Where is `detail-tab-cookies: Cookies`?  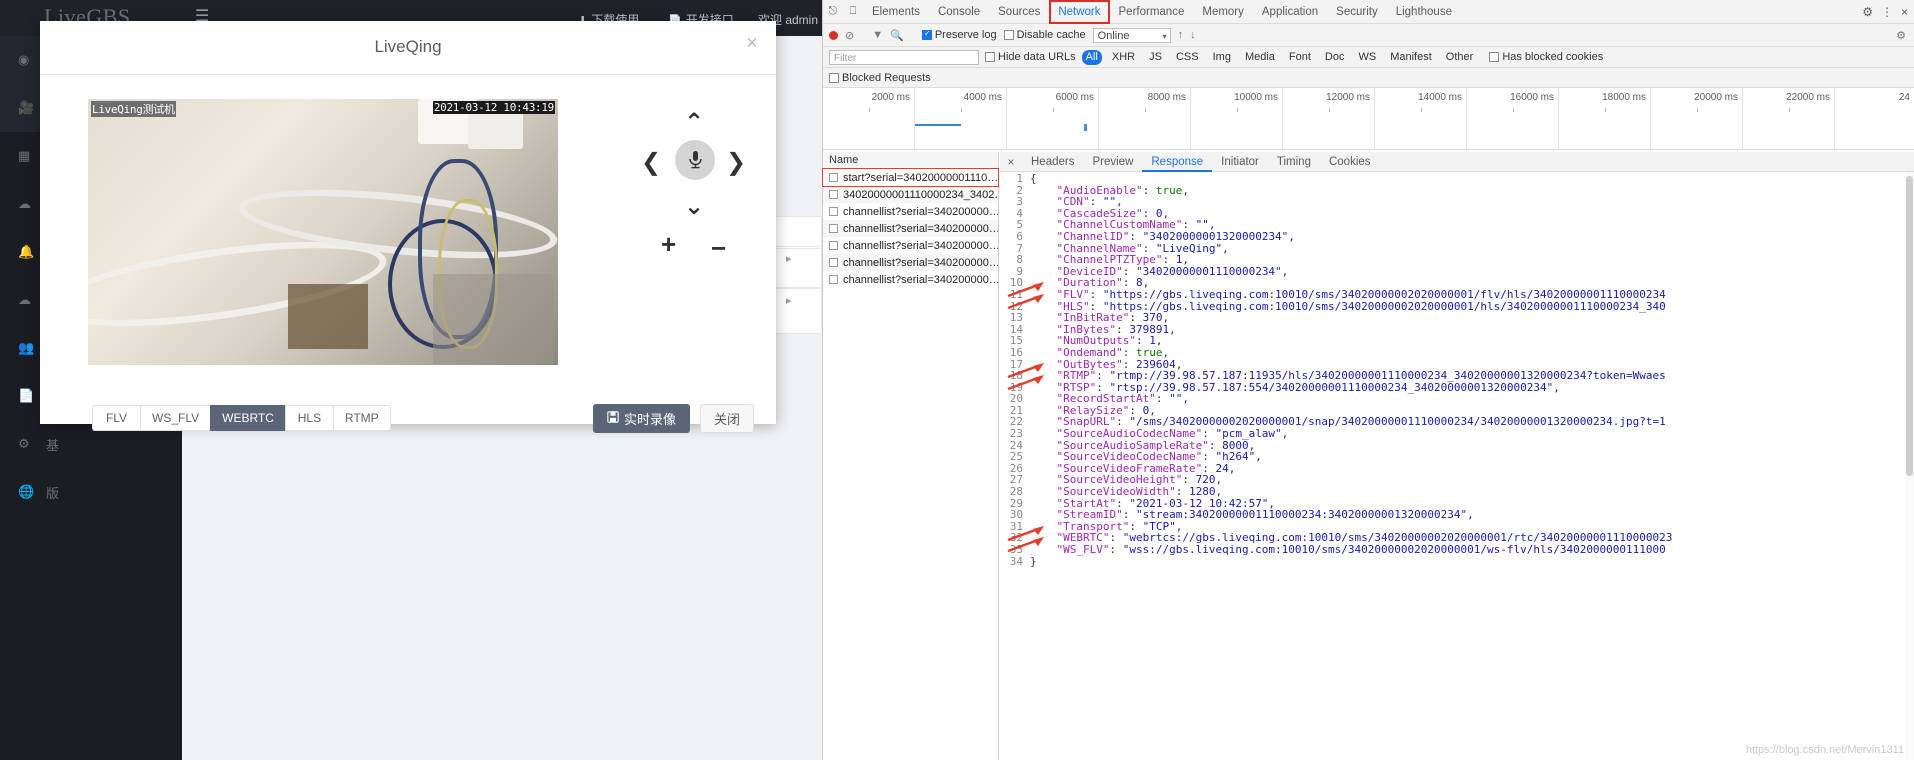 detail-tab-cookies: Cookies is located at coordinates (1350, 162).